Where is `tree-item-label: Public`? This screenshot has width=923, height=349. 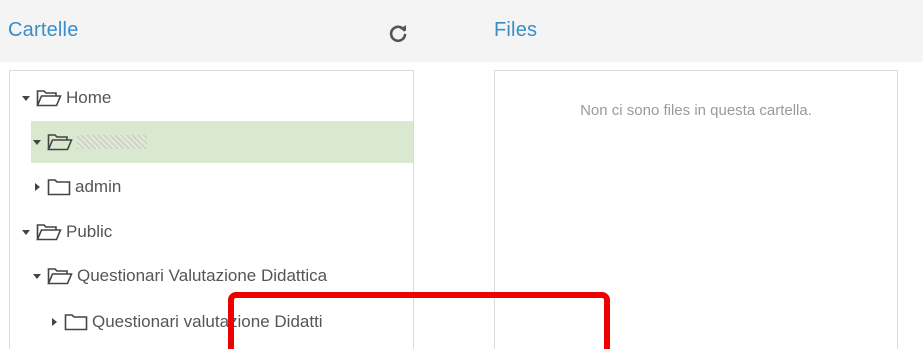
tree-item-label: Public is located at coordinates (89, 231).